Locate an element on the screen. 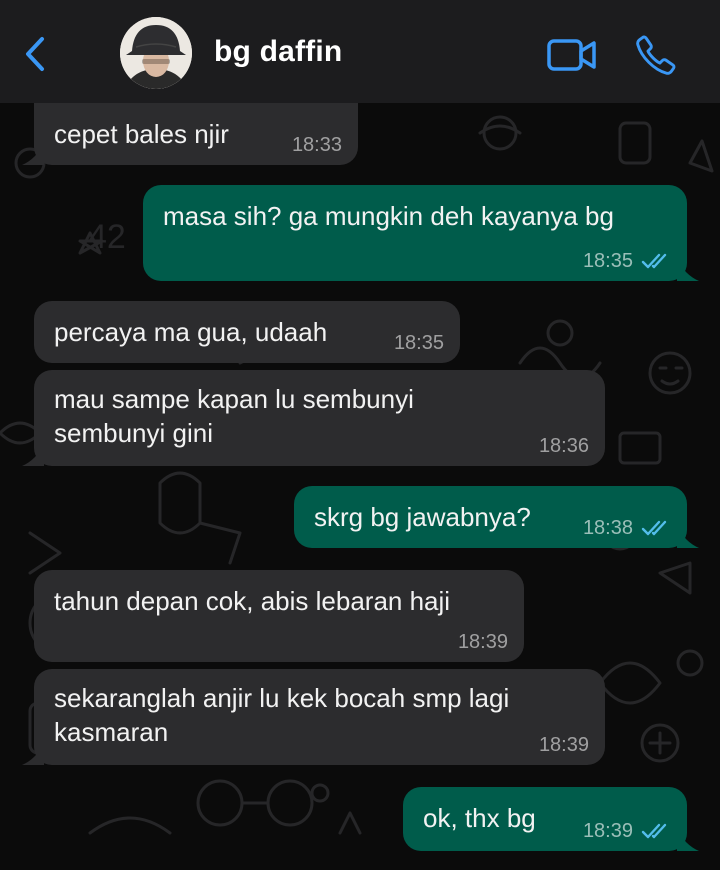 This screenshot has height=870, width=720. message-time: 18:33 is located at coordinates (316, 145).